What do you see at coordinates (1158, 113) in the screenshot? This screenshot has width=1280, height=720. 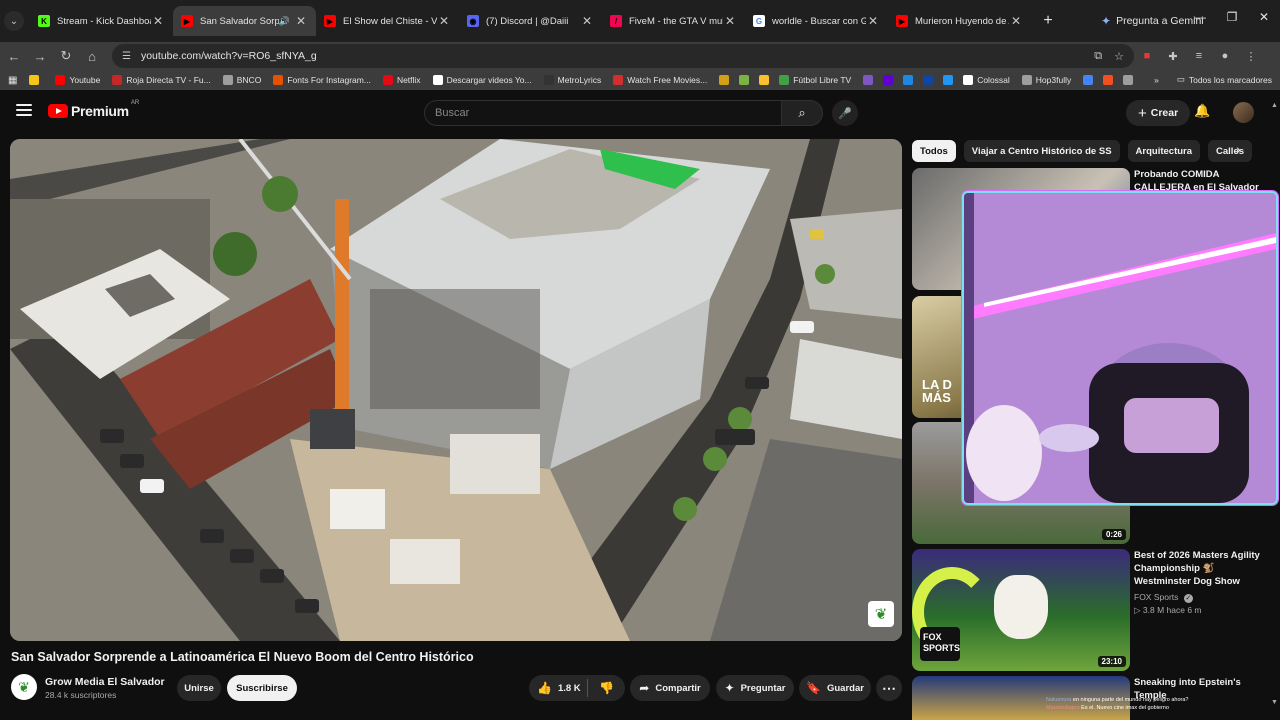 I see `create-button: + Crear` at bounding box center [1158, 113].